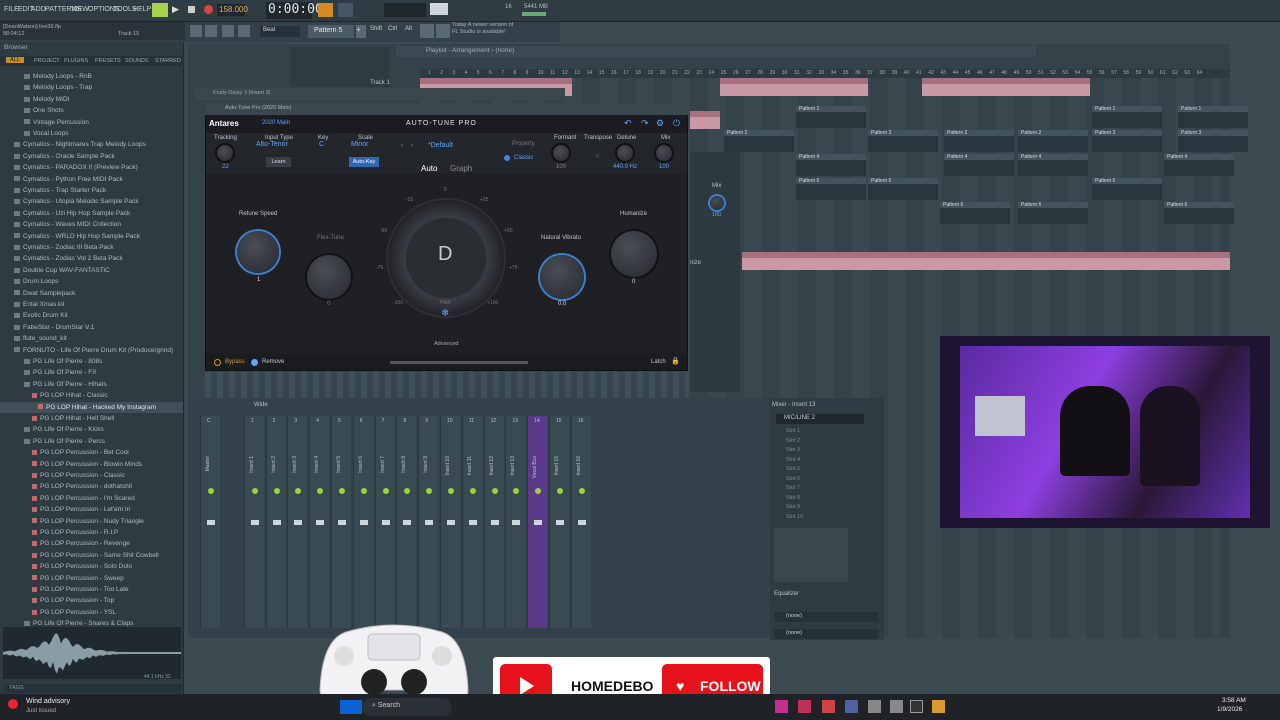 This screenshot has width=1280, height=720. Describe the element at coordinates (364, 162) in the screenshot. I see `auto-key-button: Auto-Key` at that location.